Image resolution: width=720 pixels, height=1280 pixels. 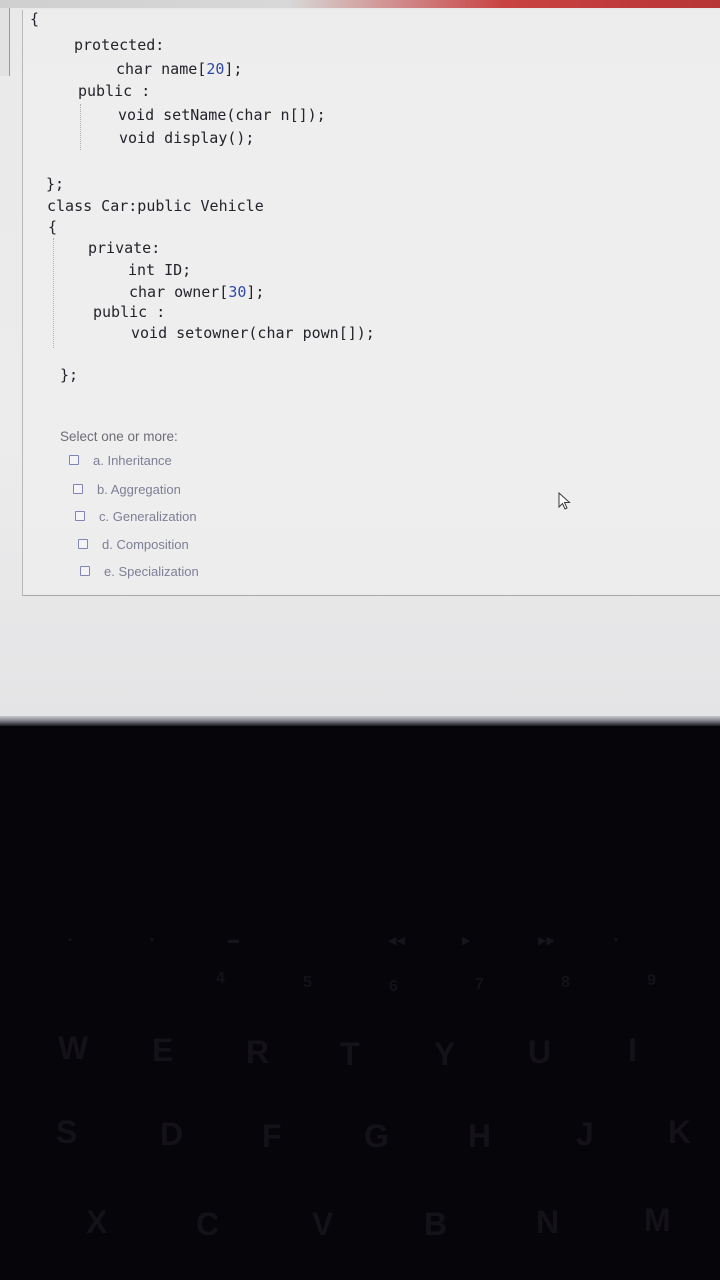 What do you see at coordinates (480, 1136) in the screenshot?
I see `key-h: H` at bounding box center [480, 1136].